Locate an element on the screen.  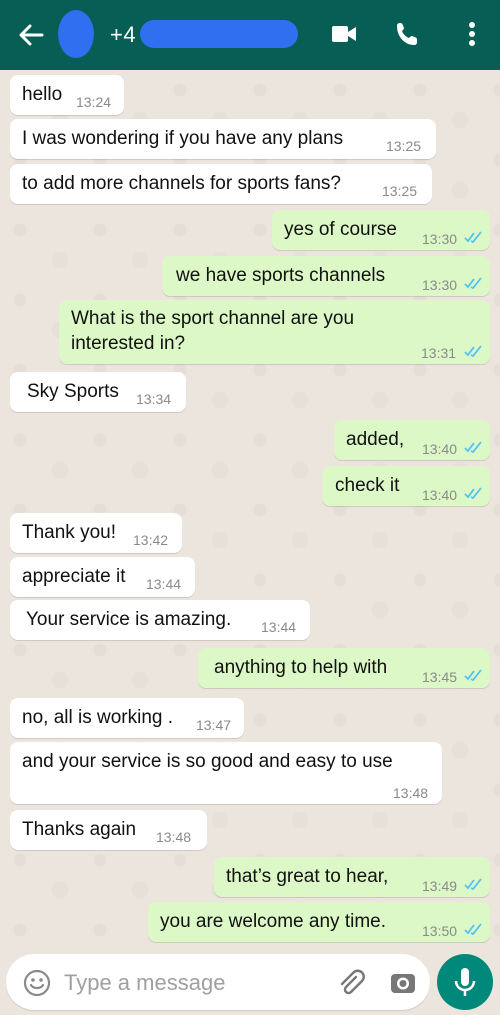
message-bubble-outgoing: we have sports channels 13:30 is located at coordinates (326, 276).